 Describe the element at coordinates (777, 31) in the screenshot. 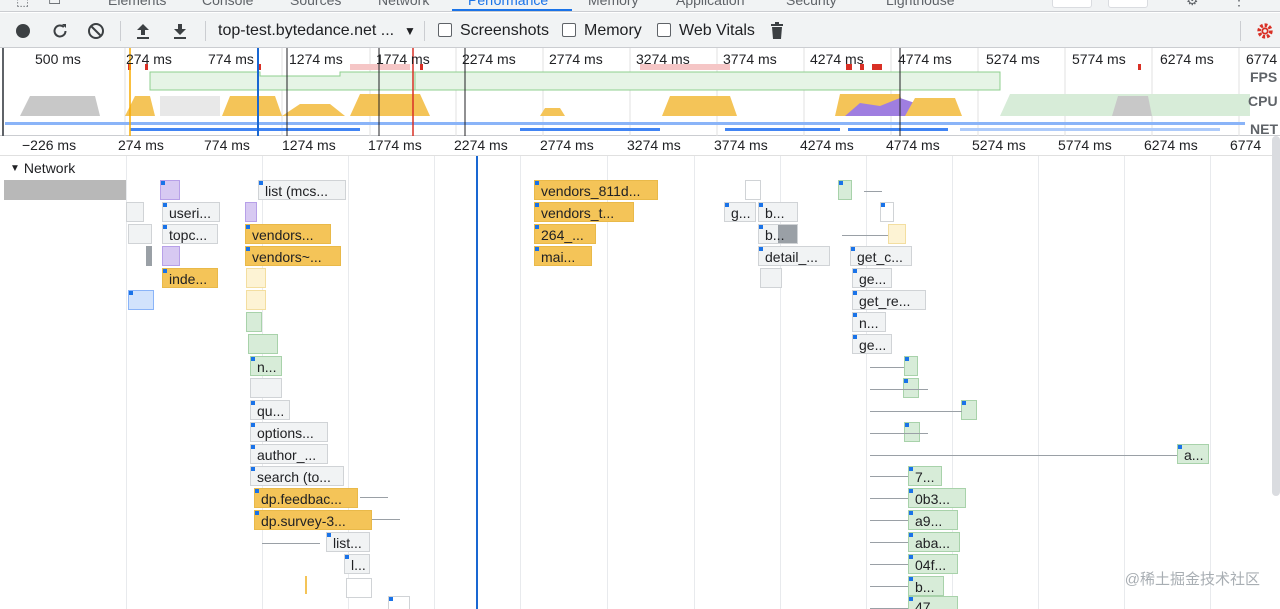

I see `collect-garbage-button` at that location.